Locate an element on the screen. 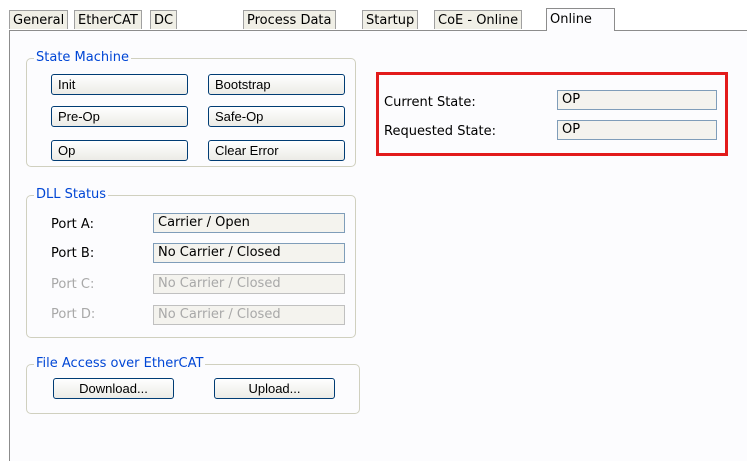 This screenshot has width=747, height=461. tab-general: General is located at coordinates (39, 19).